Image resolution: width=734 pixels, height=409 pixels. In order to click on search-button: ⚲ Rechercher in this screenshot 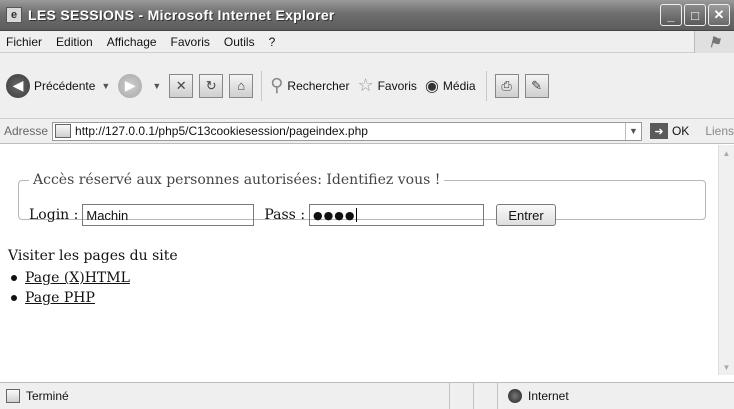, I will do `click(309, 85)`.